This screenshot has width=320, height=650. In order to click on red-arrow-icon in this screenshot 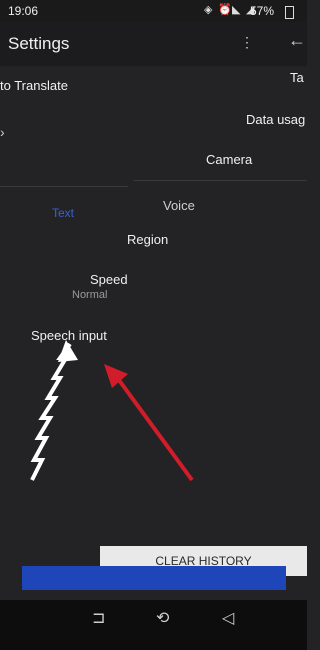, I will do `click(149, 423)`.